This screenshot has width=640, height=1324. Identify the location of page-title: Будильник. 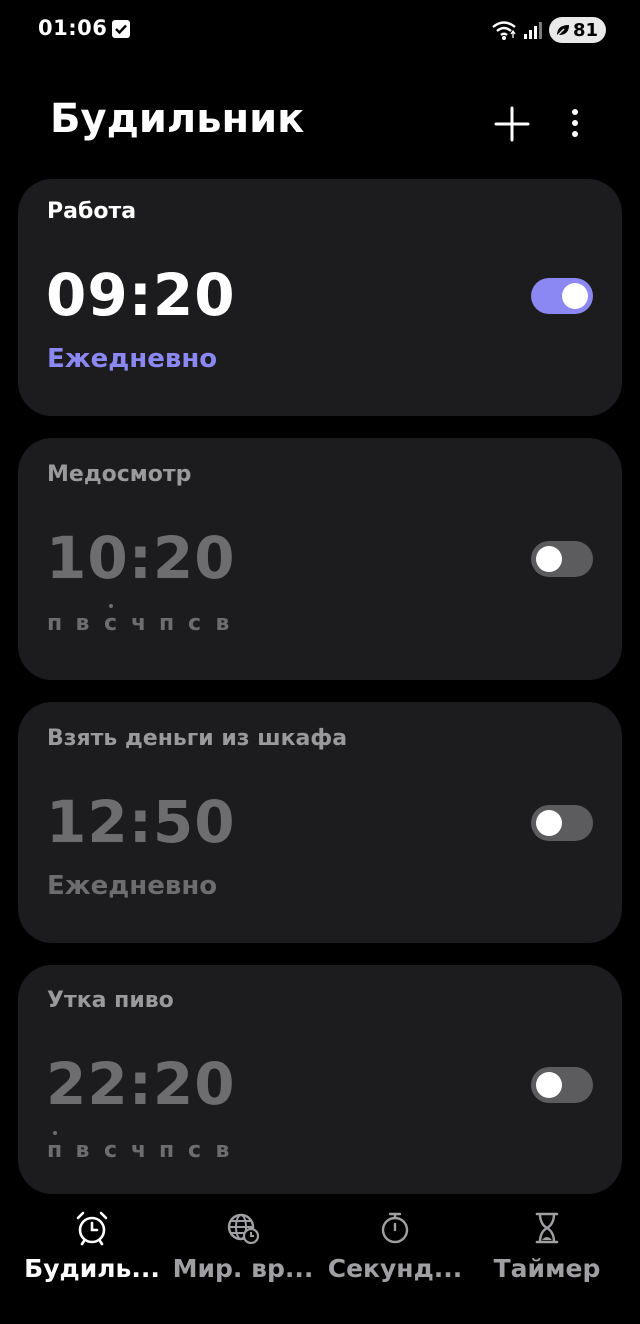
(177, 119).